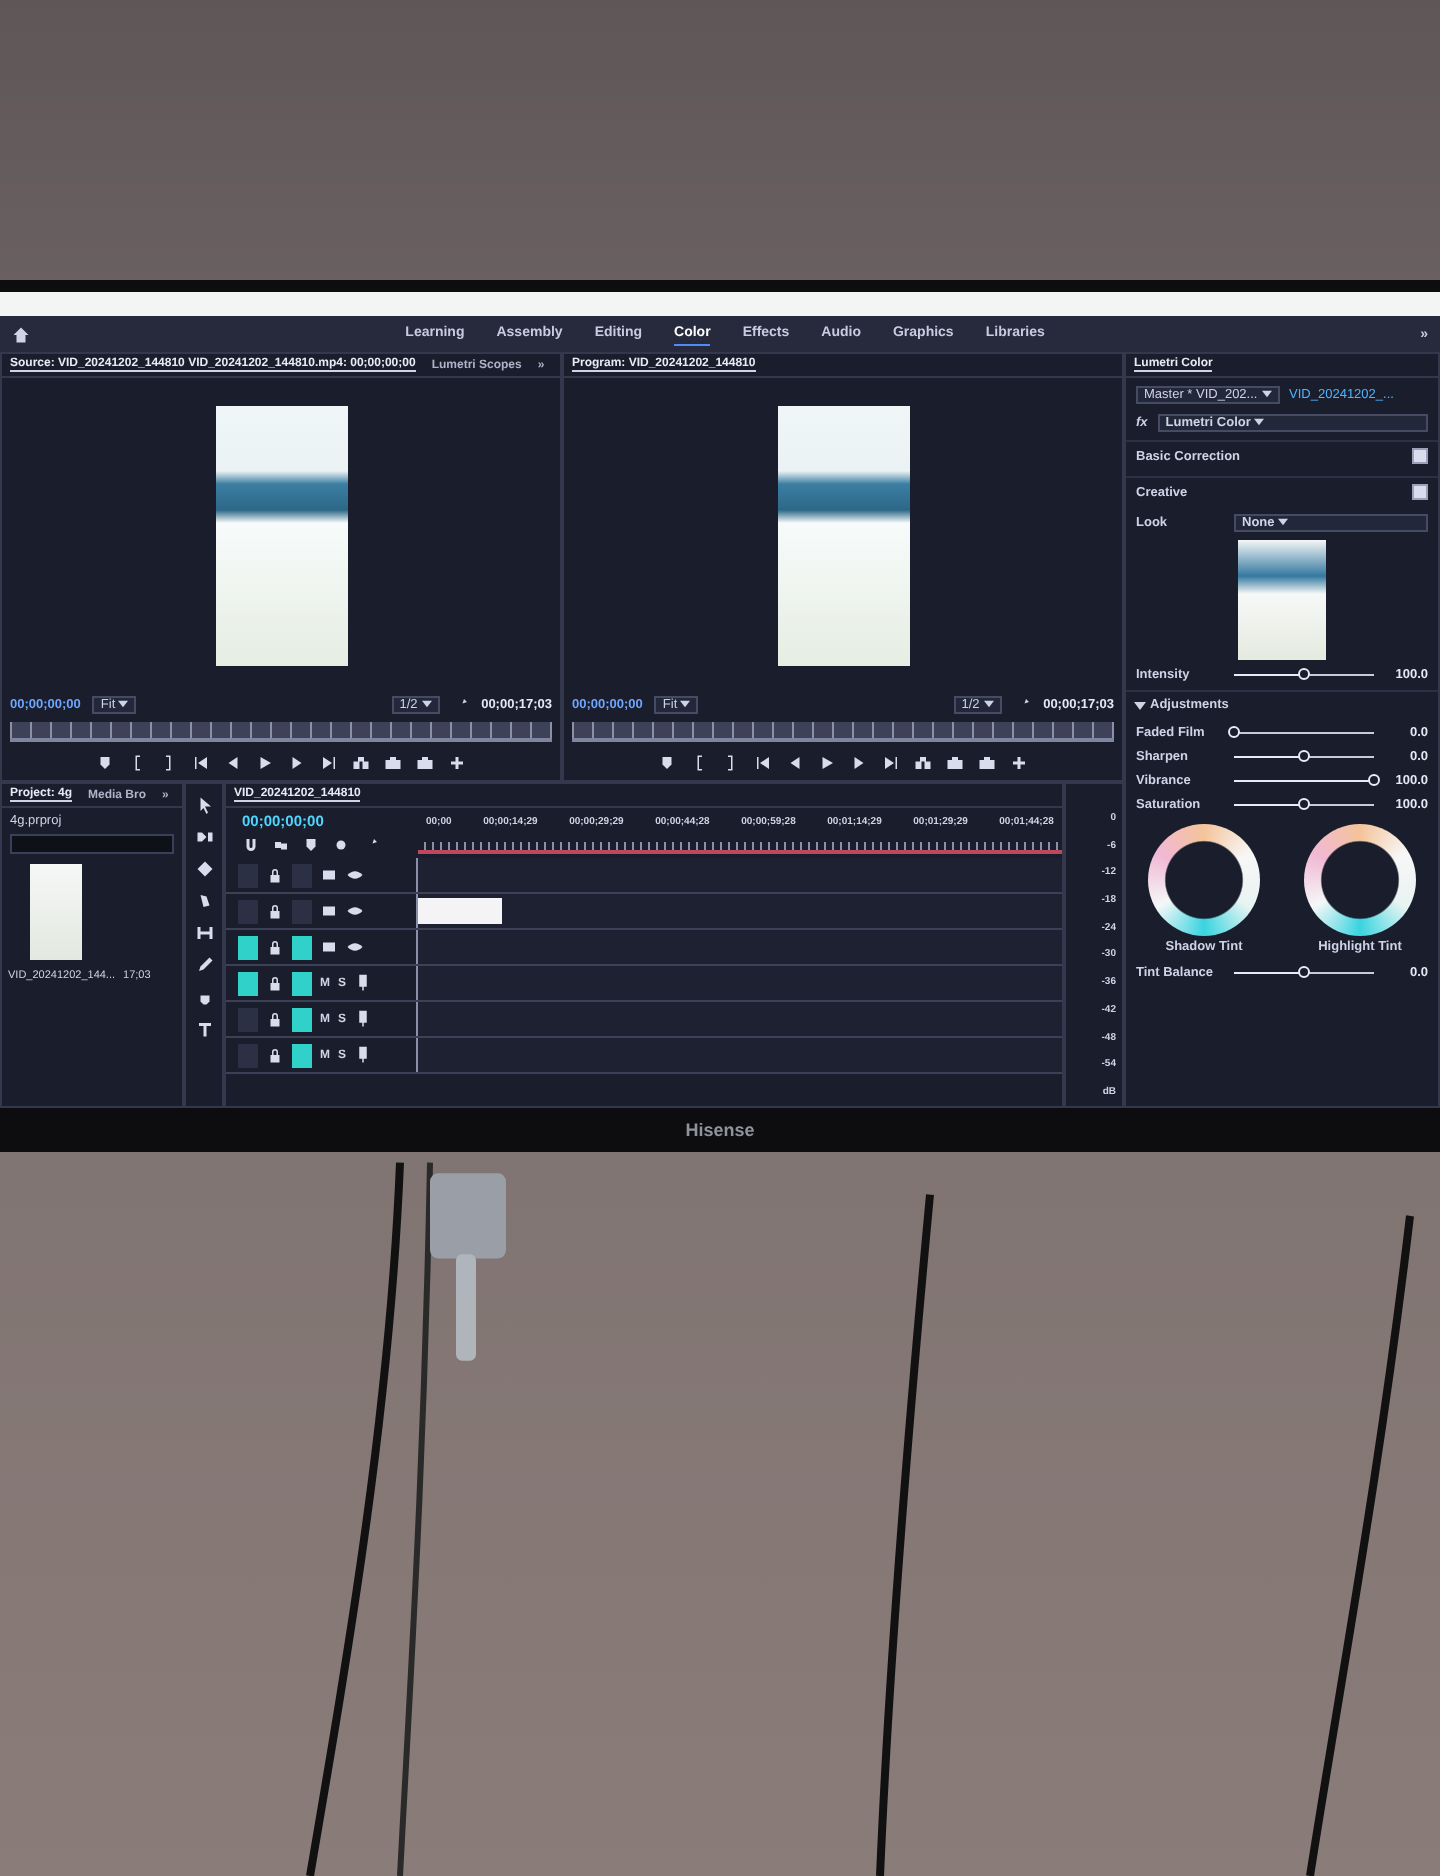 Image resolution: width=1440 pixels, height=1876 pixels. What do you see at coordinates (720, 1130) in the screenshot?
I see `tv-brand-logo: Hisense` at bounding box center [720, 1130].